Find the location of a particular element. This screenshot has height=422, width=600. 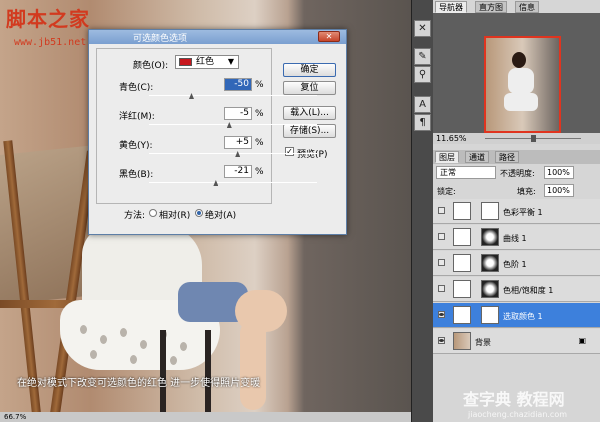

tab-channels: 通道 is located at coordinates (477, 157).